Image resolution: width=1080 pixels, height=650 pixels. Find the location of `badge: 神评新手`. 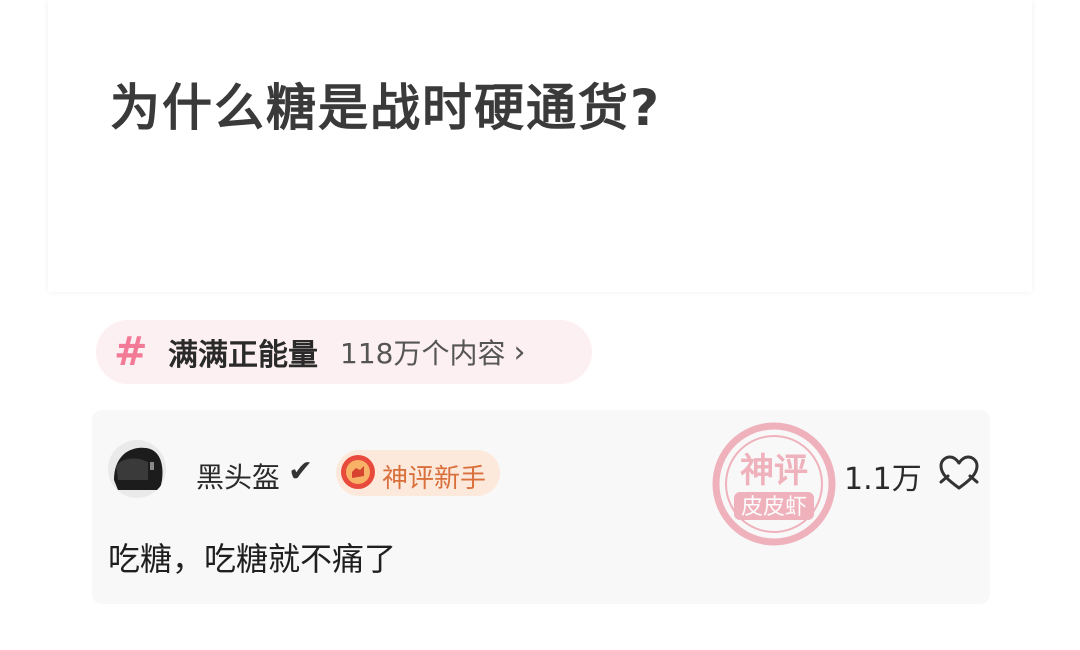

badge: 神评新手 is located at coordinates (418, 473).